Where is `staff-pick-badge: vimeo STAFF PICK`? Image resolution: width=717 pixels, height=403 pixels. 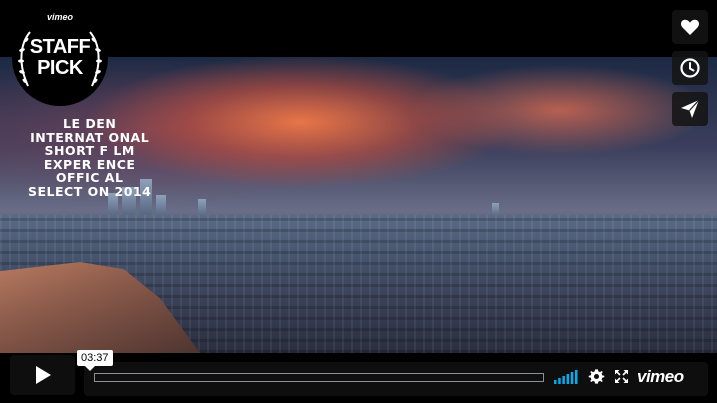 staff-pick-badge: vimeo STAFF PICK is located at coordinates (60, 58).